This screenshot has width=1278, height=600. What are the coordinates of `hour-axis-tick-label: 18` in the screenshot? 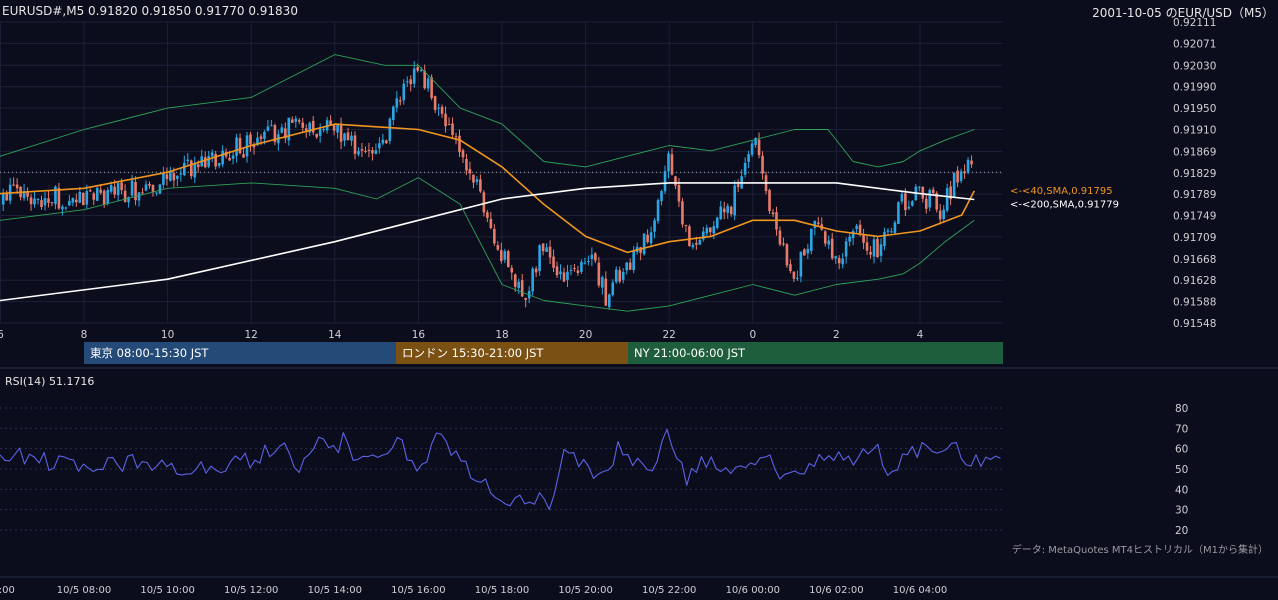 It's located at (501, 335).